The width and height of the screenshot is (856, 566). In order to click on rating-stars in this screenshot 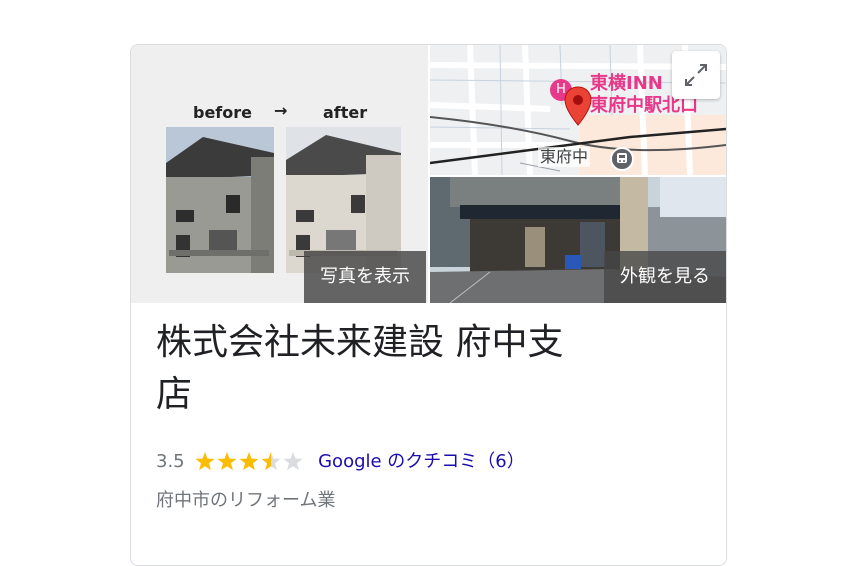, I will do `click(250, 462)`.